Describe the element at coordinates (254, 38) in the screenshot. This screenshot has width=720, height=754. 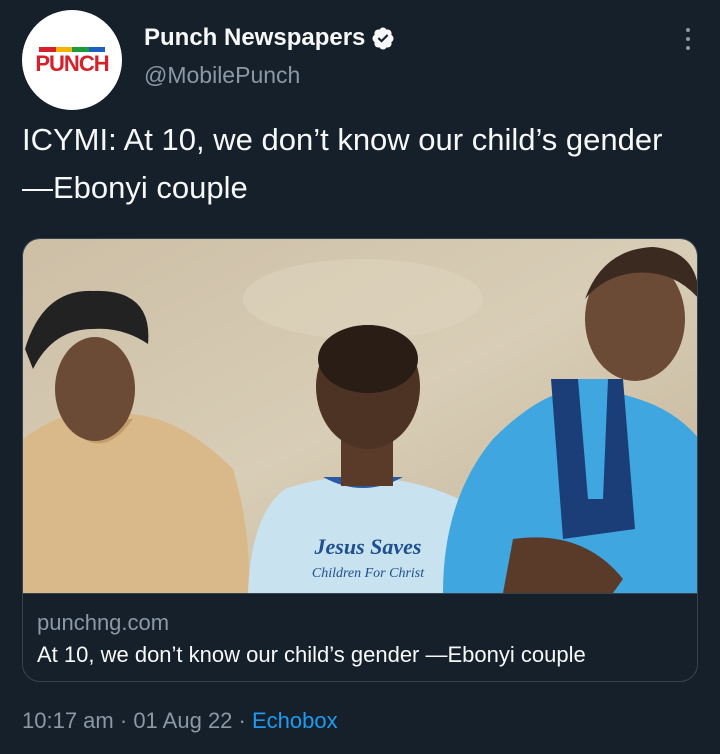
I see `display-name: Punch Newspapers` at that location.